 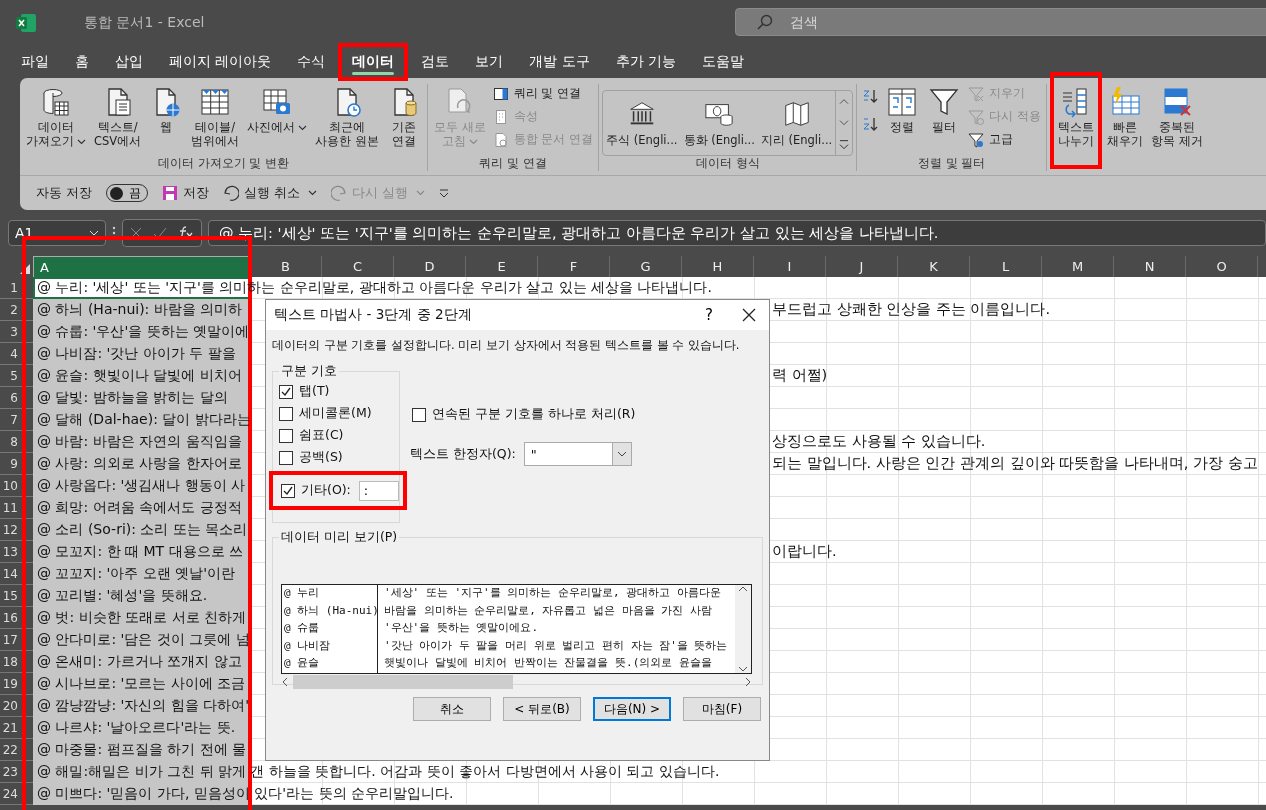 What do you see at coordinates (215, 102) in the screenshot?
I see `table-icon` at bounding box center [215, 102].